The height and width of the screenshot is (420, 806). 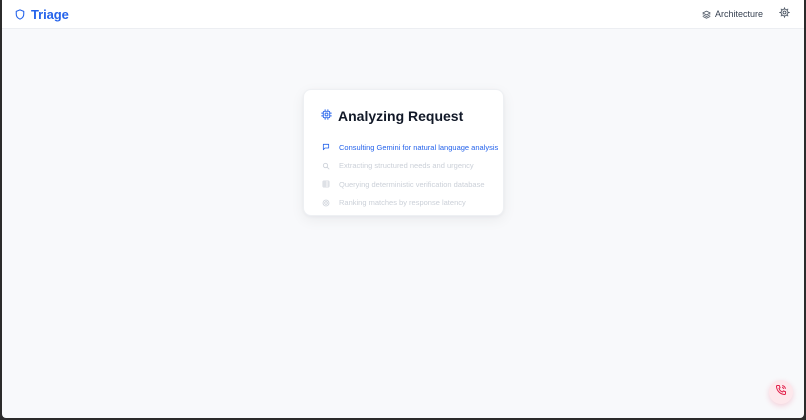 I want to click on architecture-label: Architecture, so click(x=738, y=14).